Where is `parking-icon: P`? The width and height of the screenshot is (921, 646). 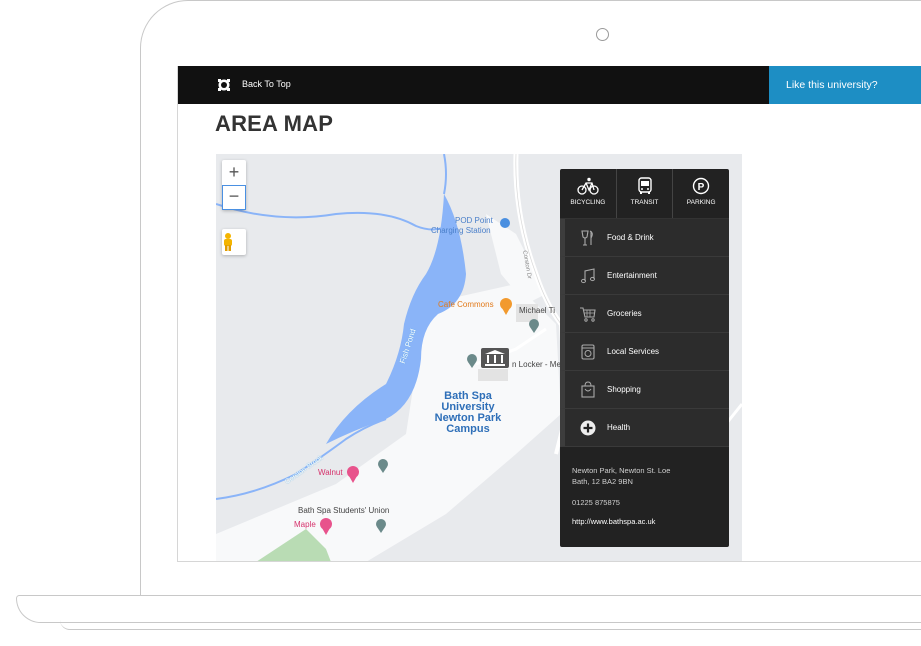
parking-icon: P is located at coordinates (701, 186).